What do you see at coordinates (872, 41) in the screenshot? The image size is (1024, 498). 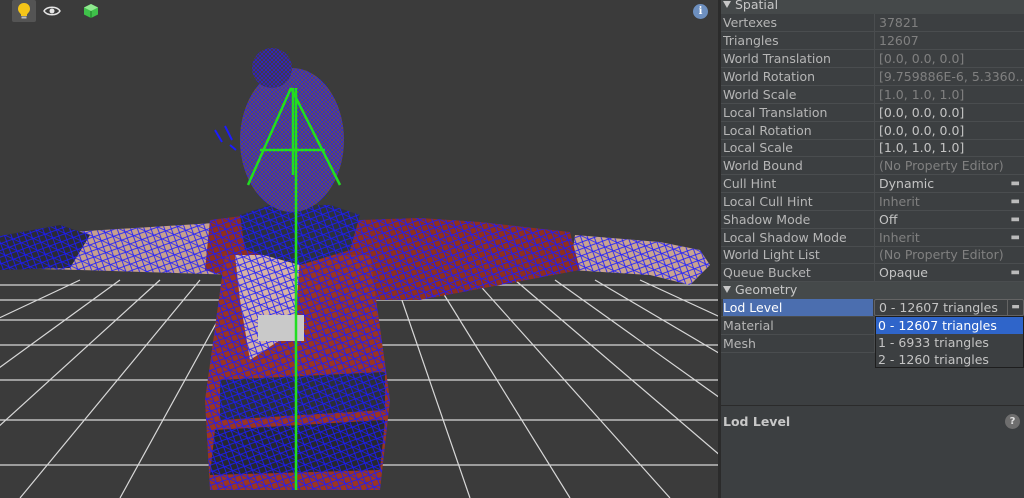 I see `property-row-triangles: Triangles 12607` at bounding box center [872, 41].